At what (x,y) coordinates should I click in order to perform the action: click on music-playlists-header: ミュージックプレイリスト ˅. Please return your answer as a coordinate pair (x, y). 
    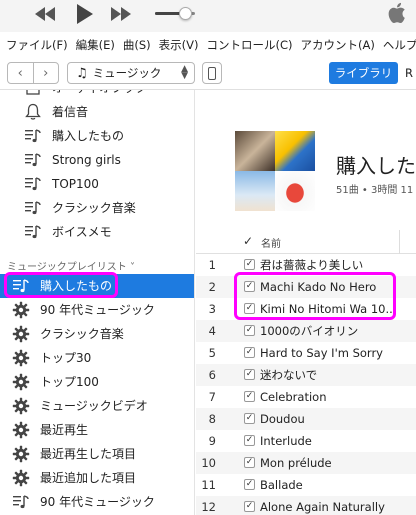
    Looking at the image, I should click on (71, 265).